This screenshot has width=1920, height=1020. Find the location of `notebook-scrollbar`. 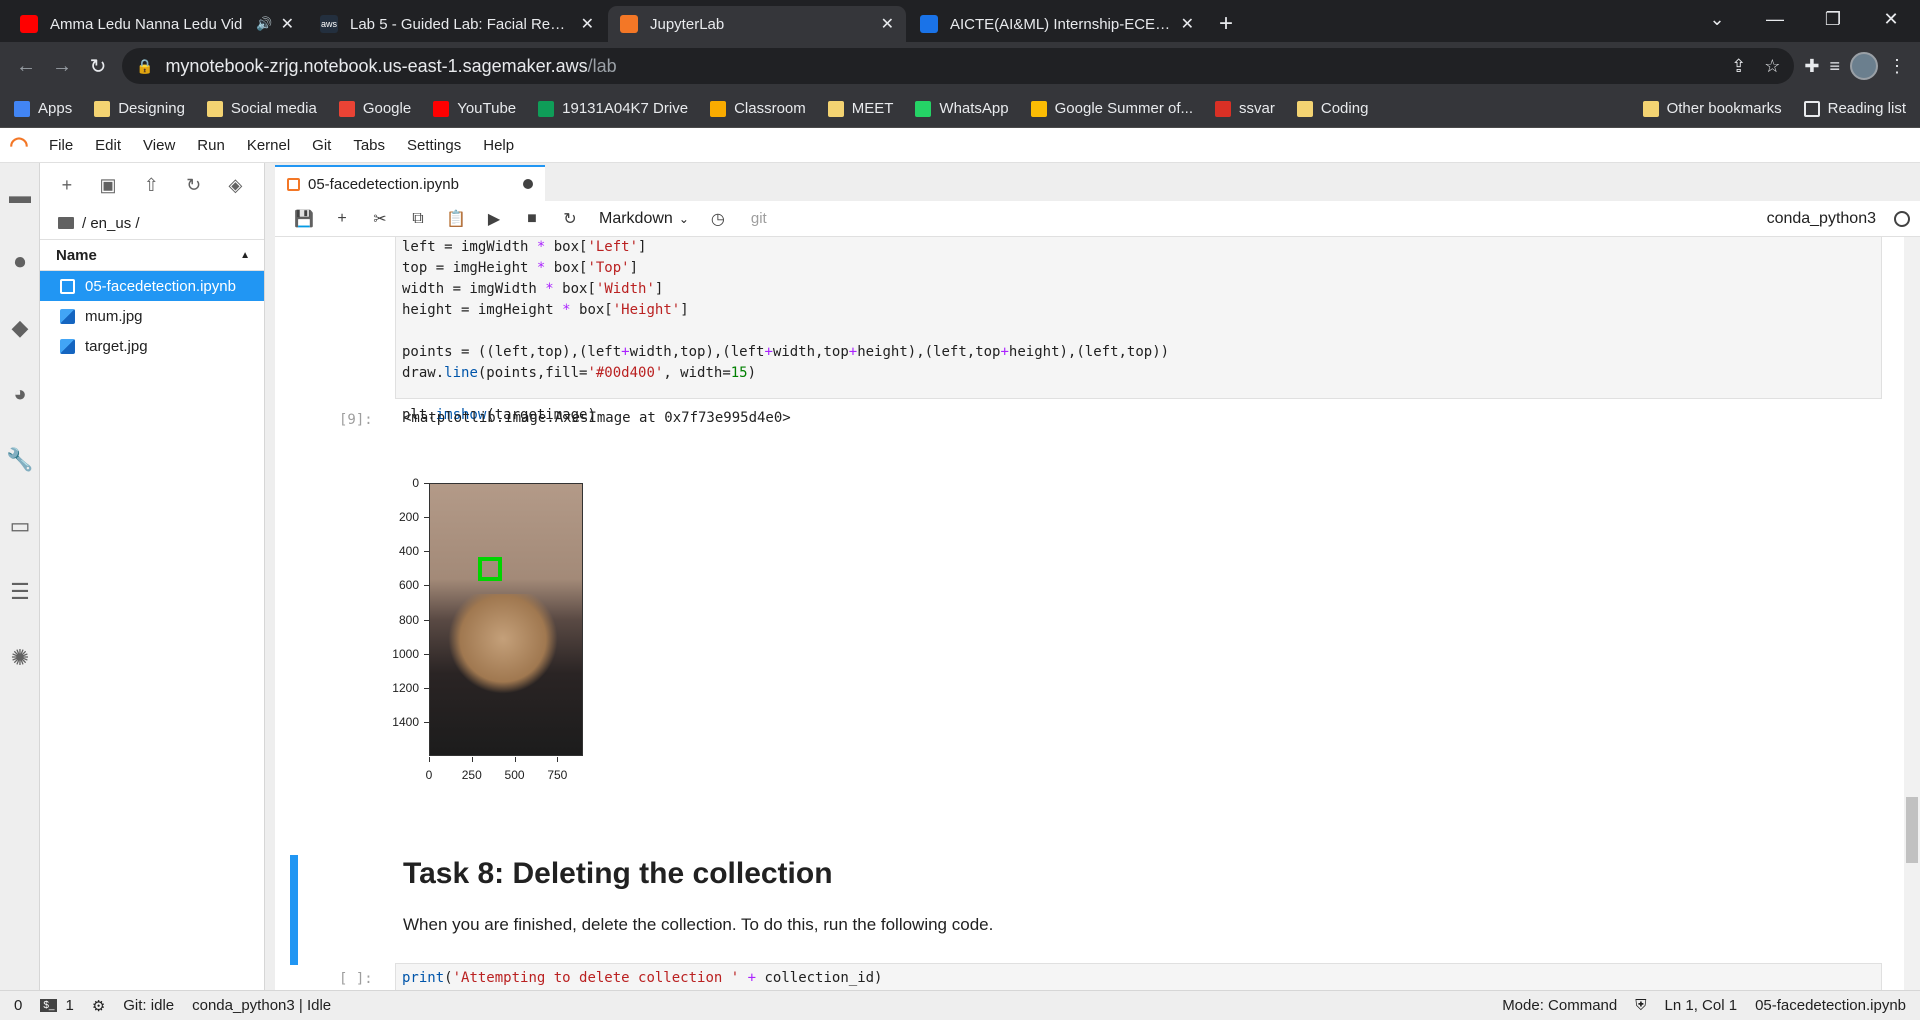

notebook-scrollbar is located at coordinates (1912, 613).